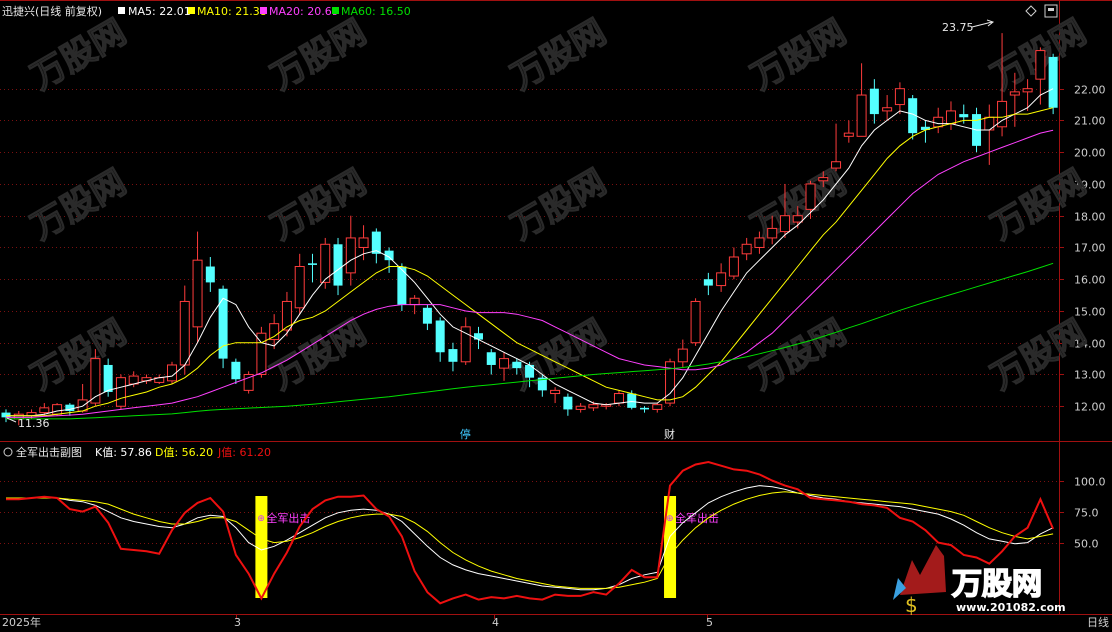  Describe the element at coordinates (237, 622) in the screenshot. I see `x-label-mar: 3` at that location.